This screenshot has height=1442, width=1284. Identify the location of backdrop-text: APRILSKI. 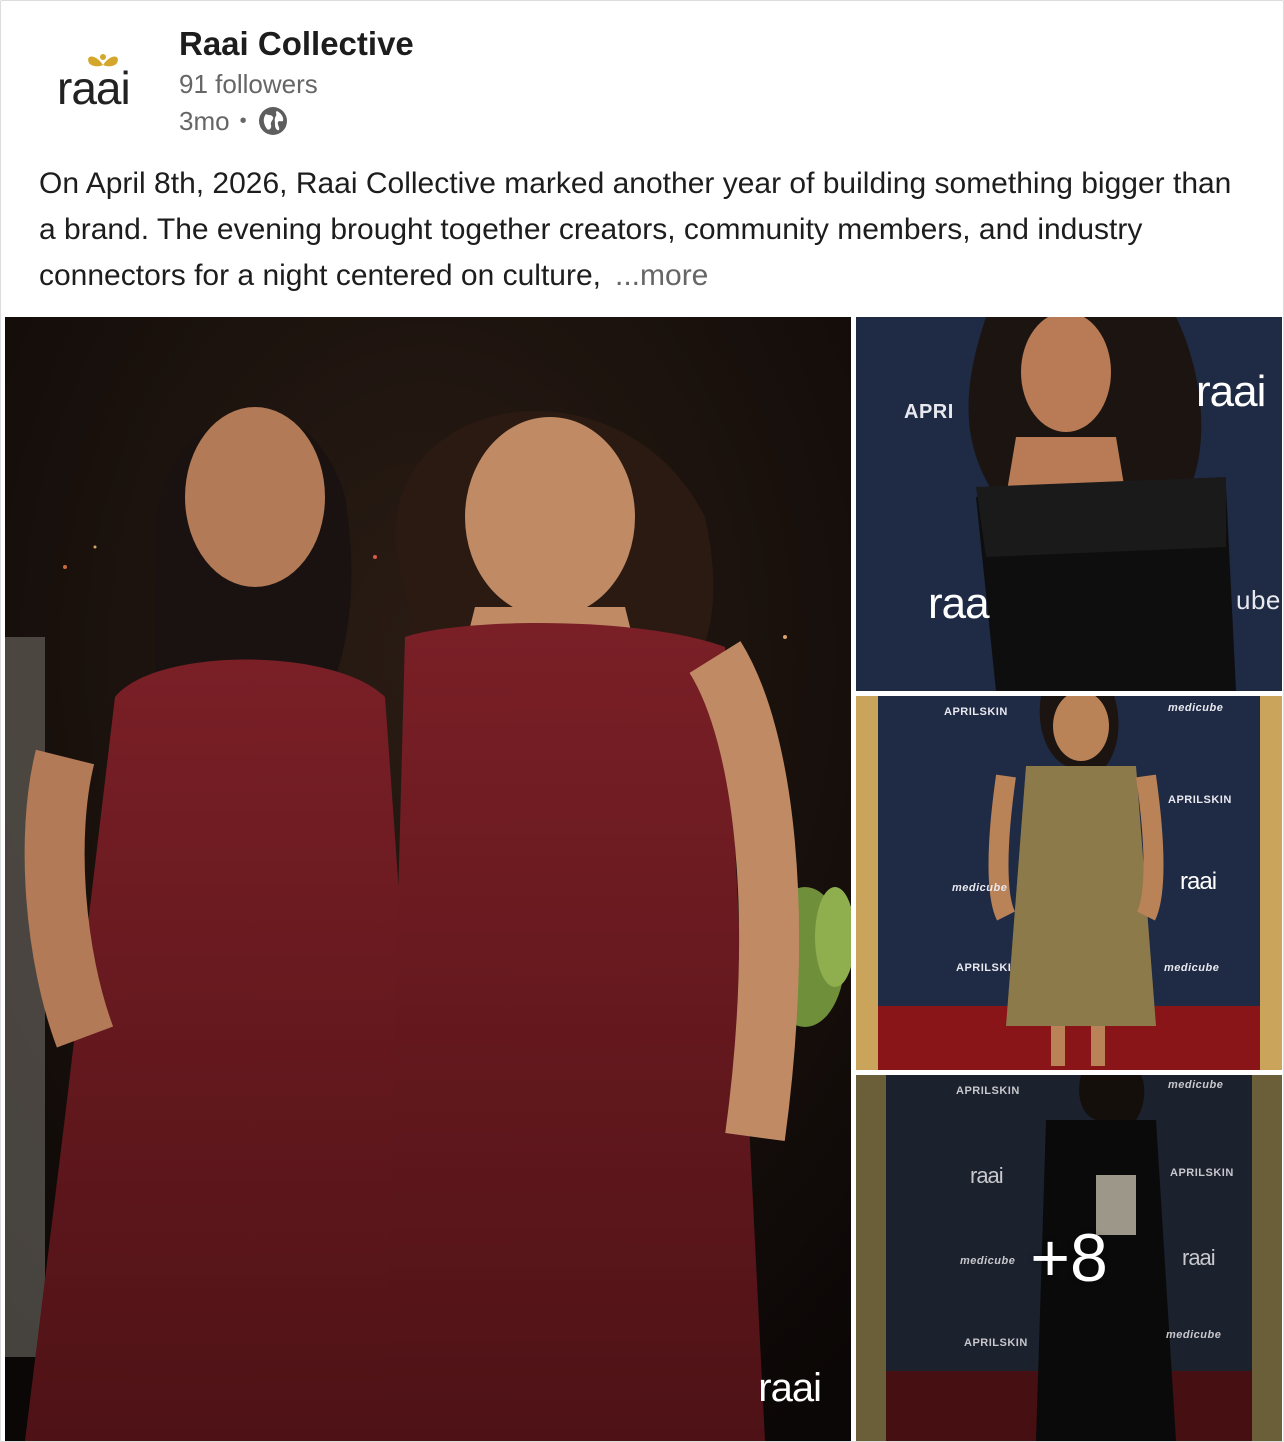
(984, 968).